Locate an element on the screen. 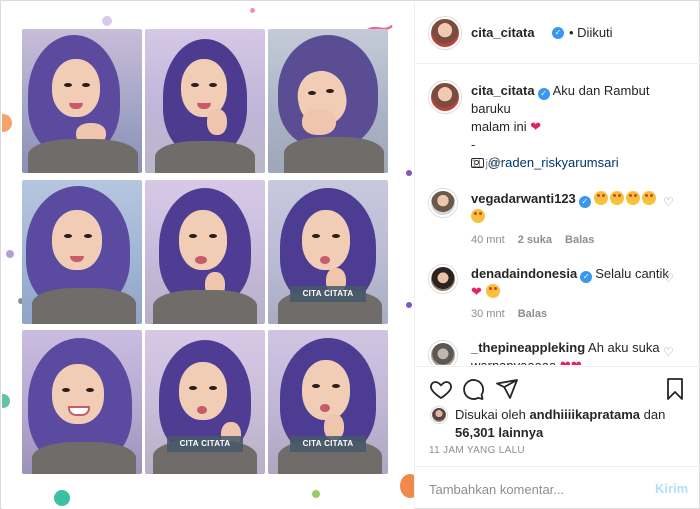 The height and width of the screenshot is (509, 700). comment-text-2: warnanyaaaaa is located at coordinates (513, 361).